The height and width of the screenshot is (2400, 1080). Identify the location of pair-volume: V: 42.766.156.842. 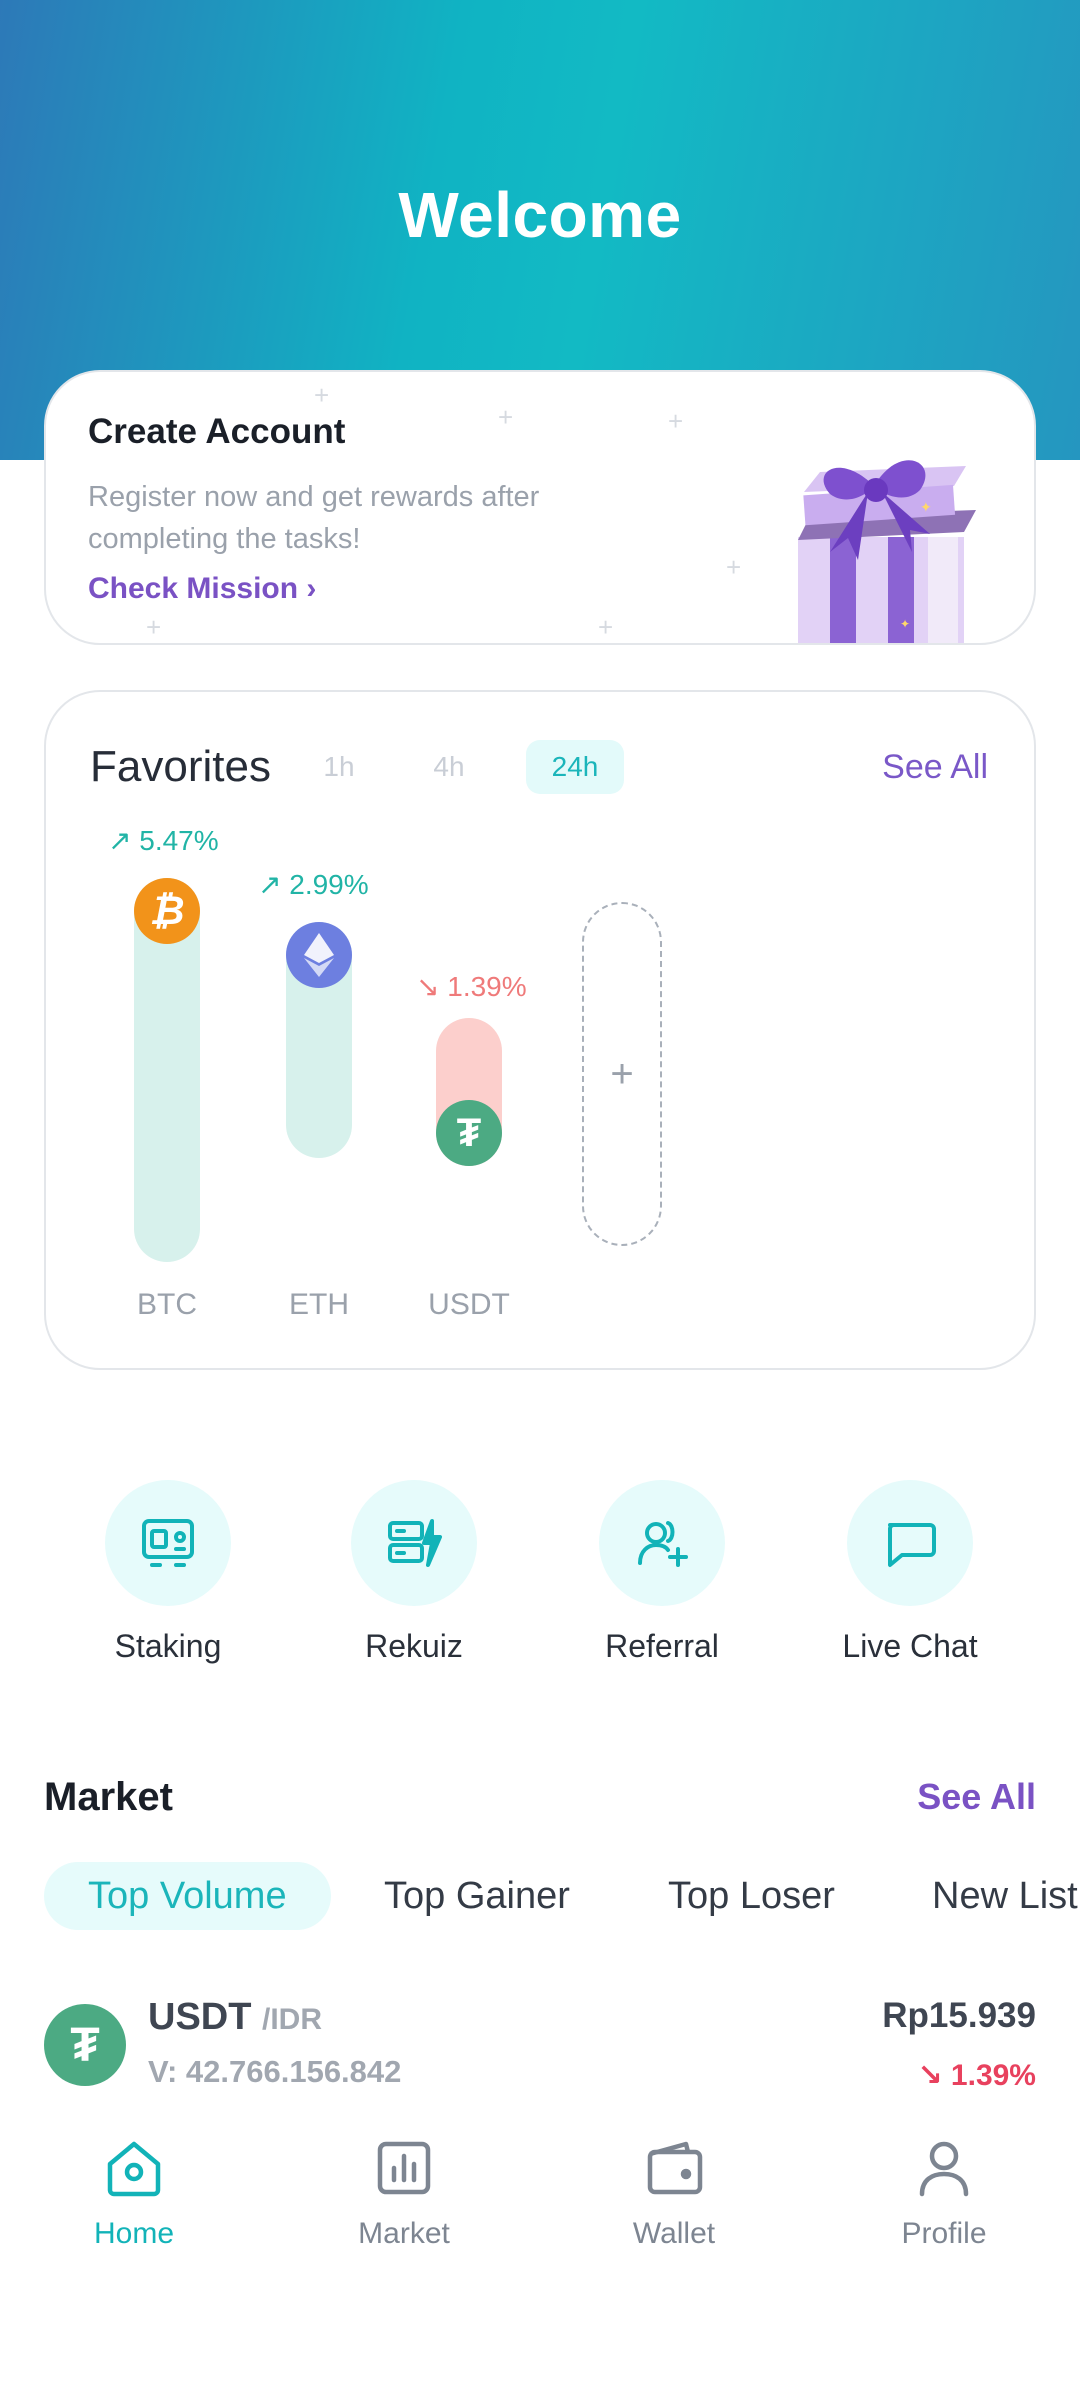
(275, 2071).